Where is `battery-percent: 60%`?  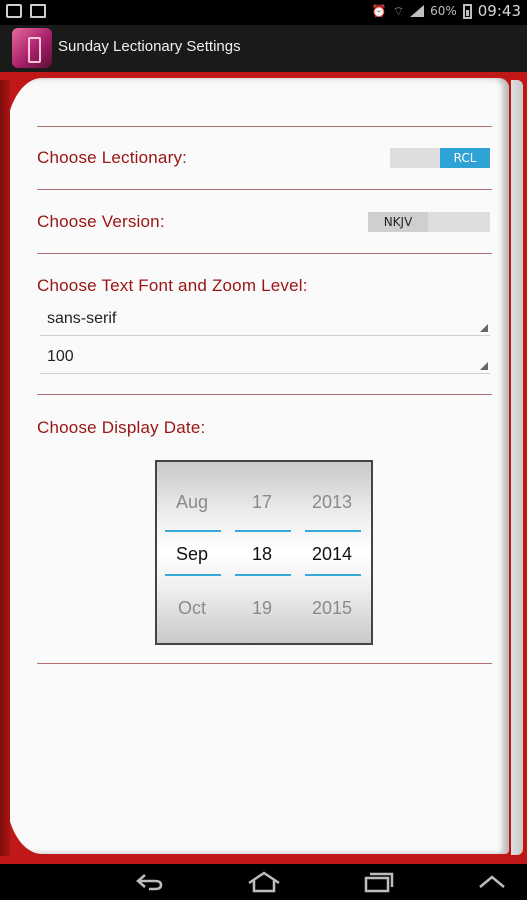
battery-percent: 60% is located at coordinates (443, 11).